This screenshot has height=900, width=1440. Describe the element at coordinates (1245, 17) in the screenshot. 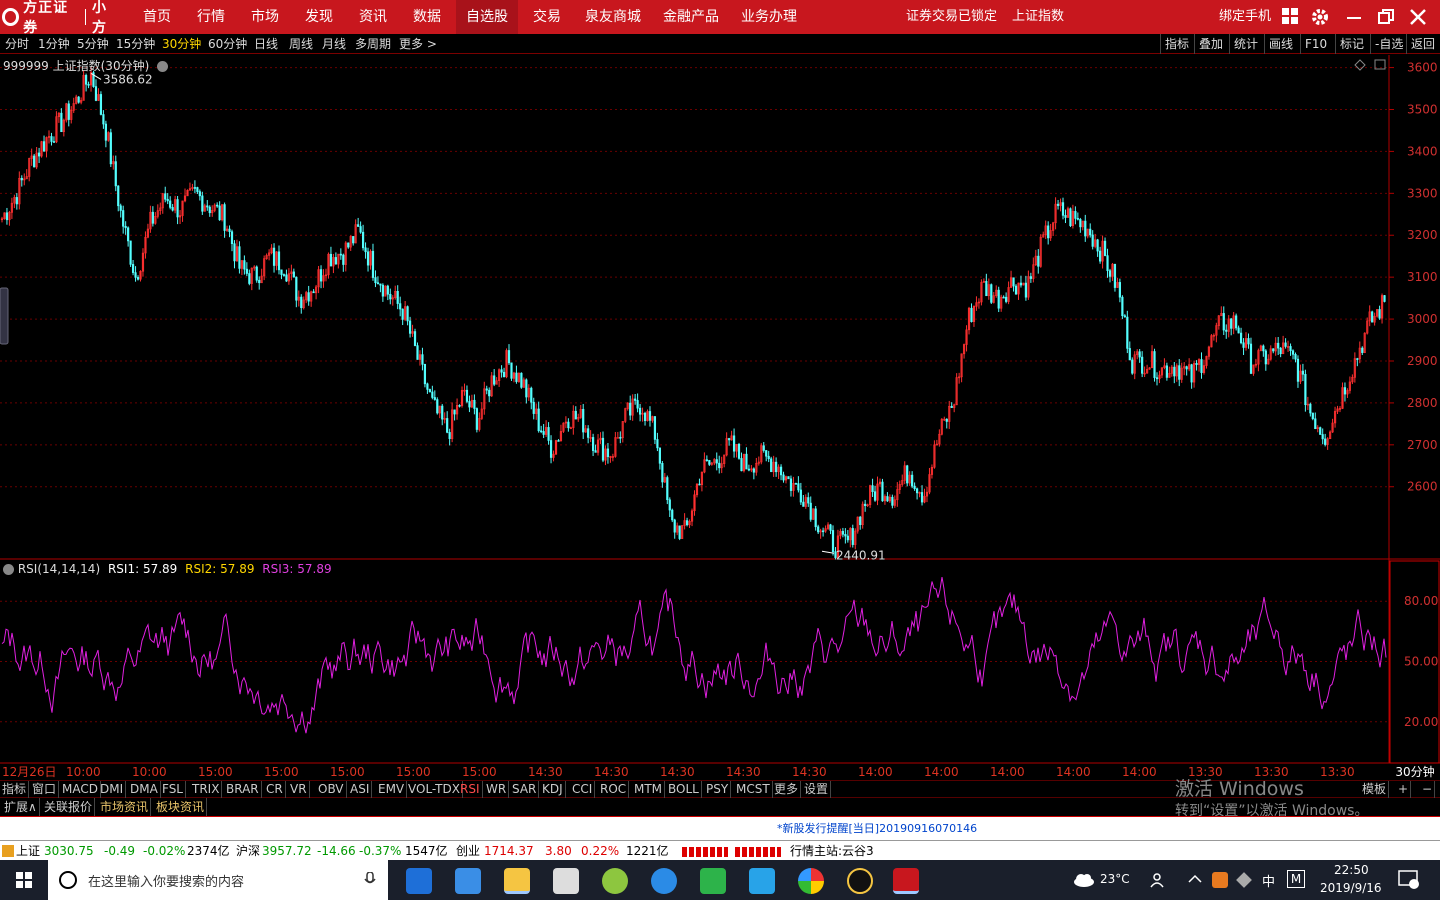

I see `bind-phone-link: 绑定手机` at that location.